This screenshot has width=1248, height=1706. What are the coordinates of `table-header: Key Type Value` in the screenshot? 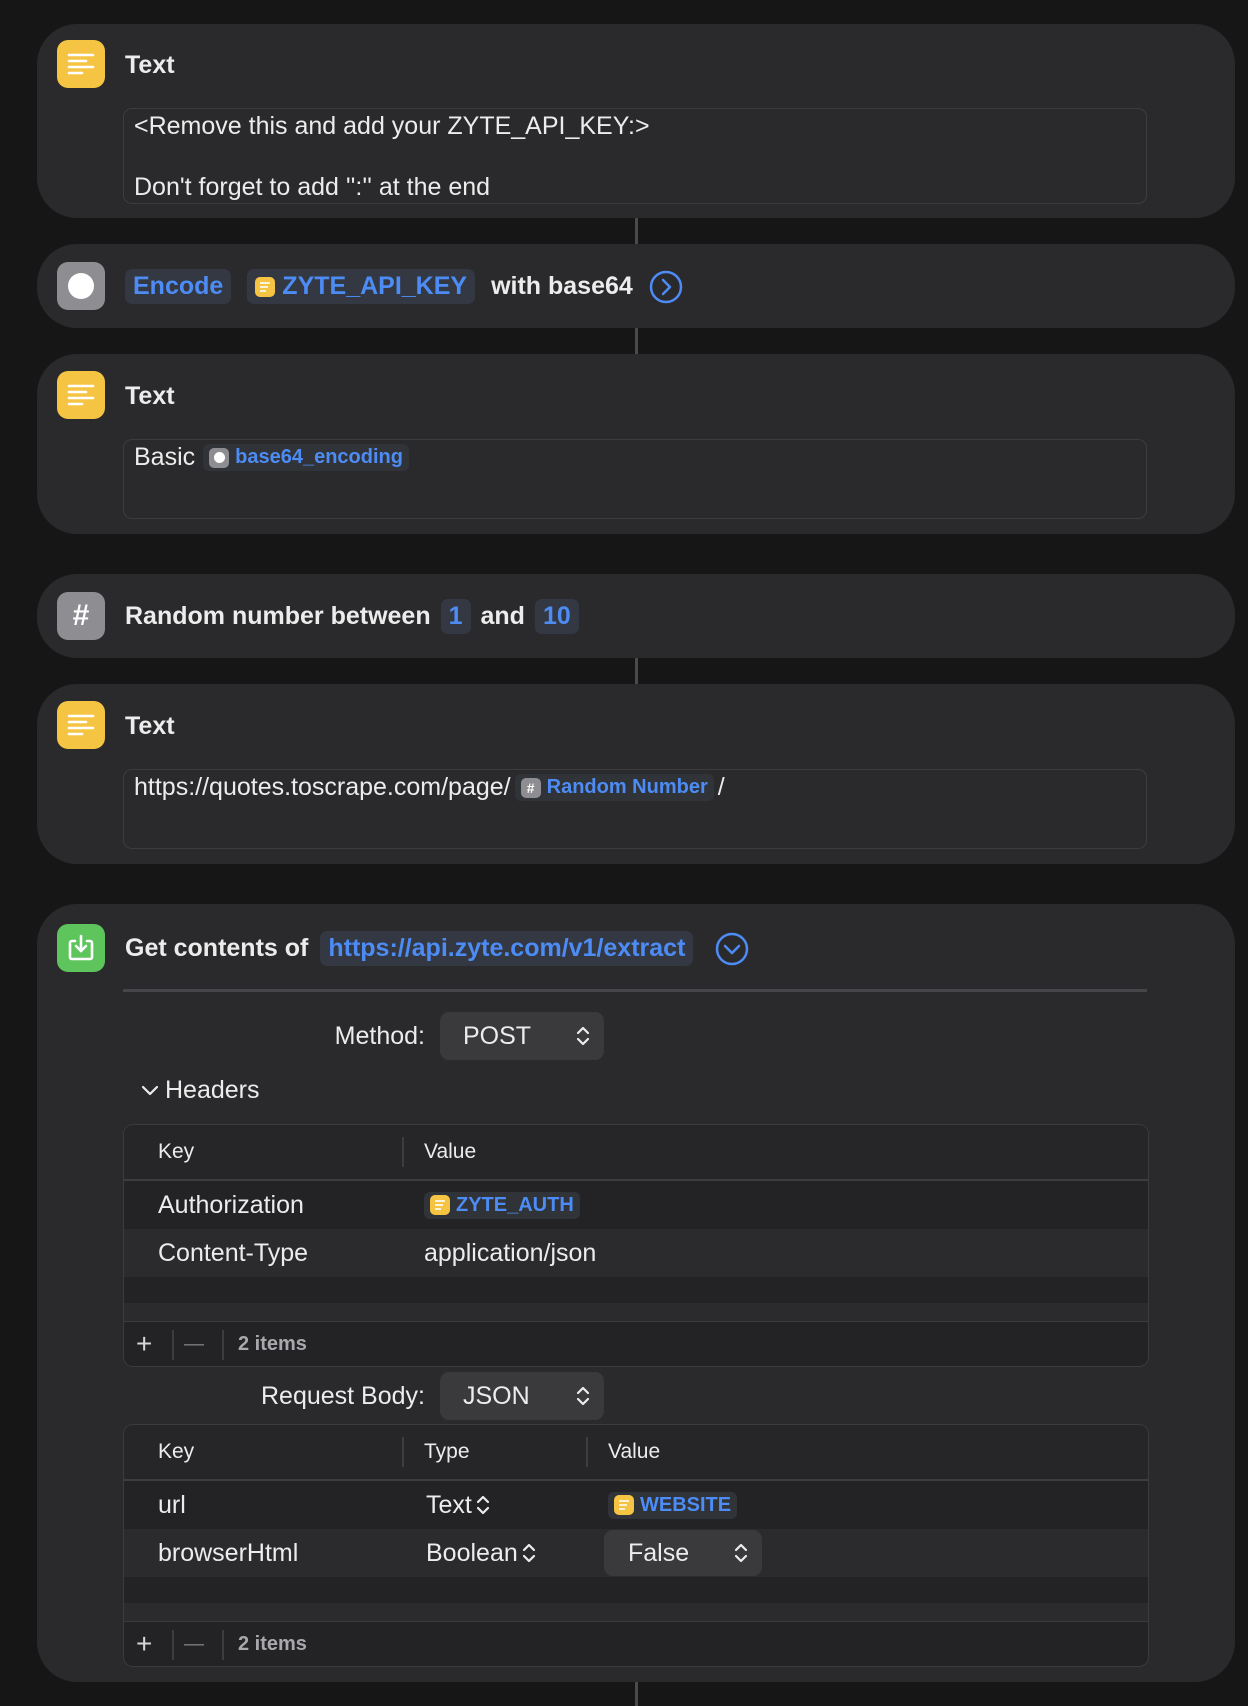 It's located at (636, 1453).